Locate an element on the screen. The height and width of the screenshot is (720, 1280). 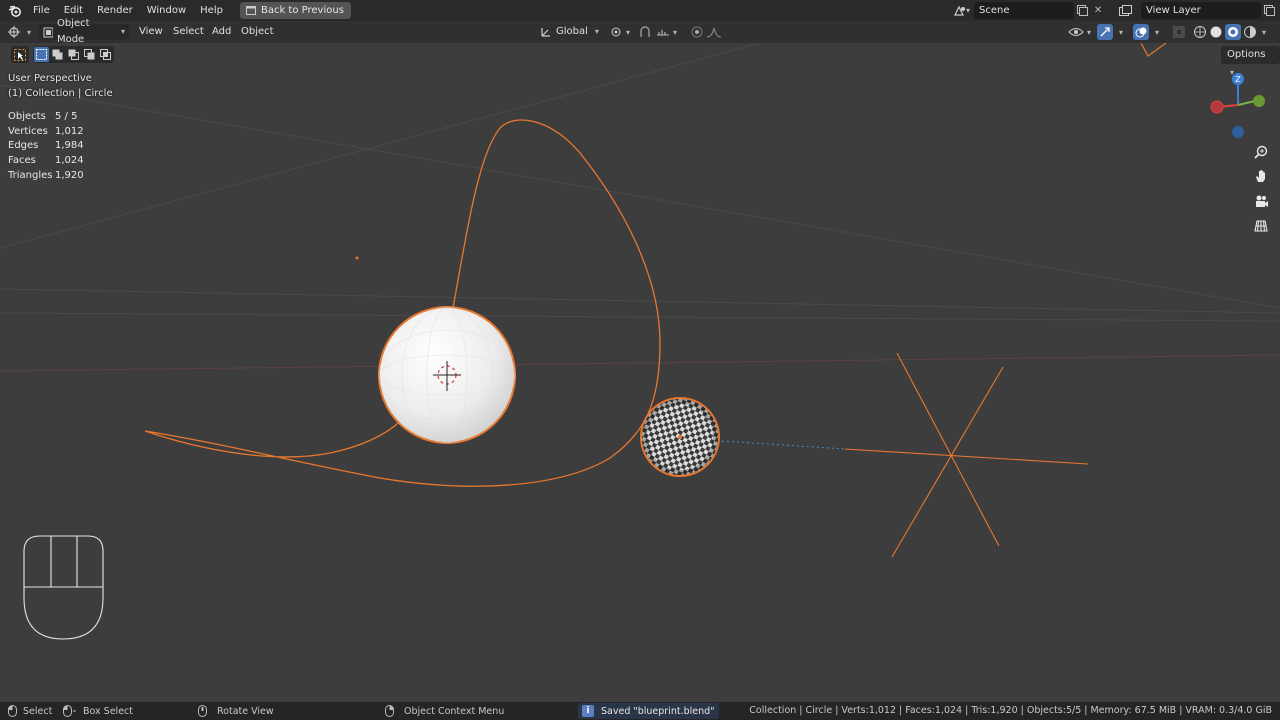
xray-button is located at coordinates (1179, 32).